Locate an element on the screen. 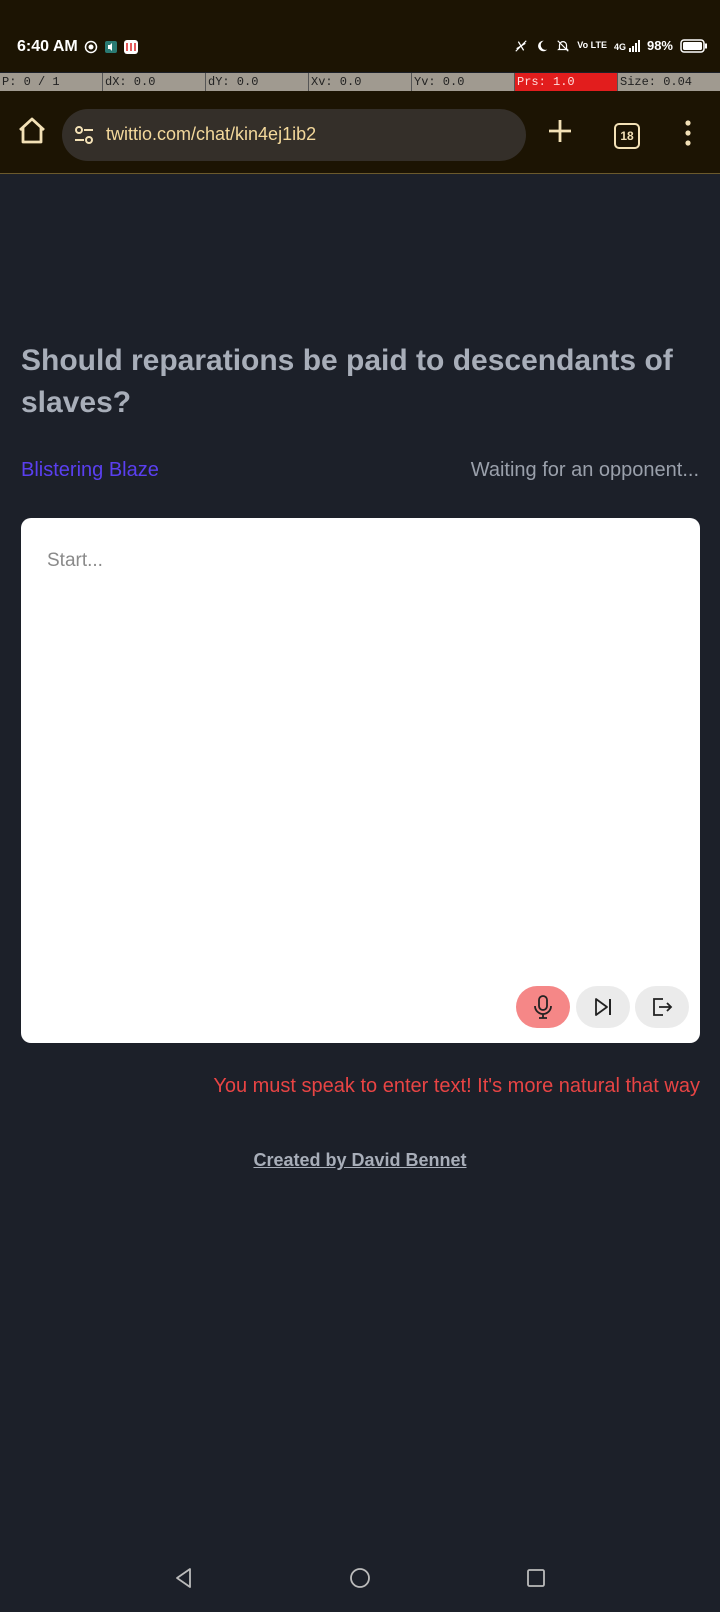 The image size is (720, 1612). battery-percent: 98% is located at coordinates (659, 45).